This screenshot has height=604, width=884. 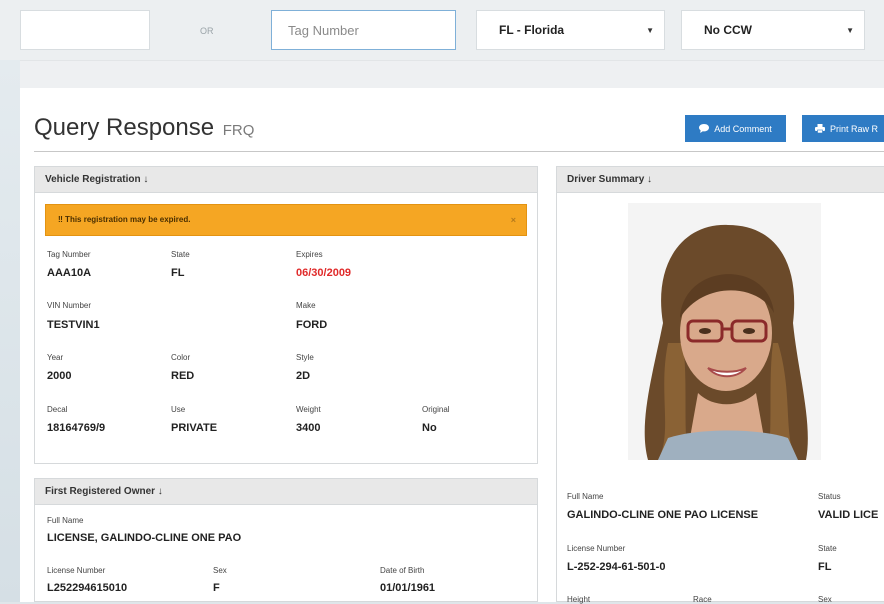 What do you see at coordinates (513, 220) in the screenshot?
I see `close-icon: ×` at bounding box center [513, 220].